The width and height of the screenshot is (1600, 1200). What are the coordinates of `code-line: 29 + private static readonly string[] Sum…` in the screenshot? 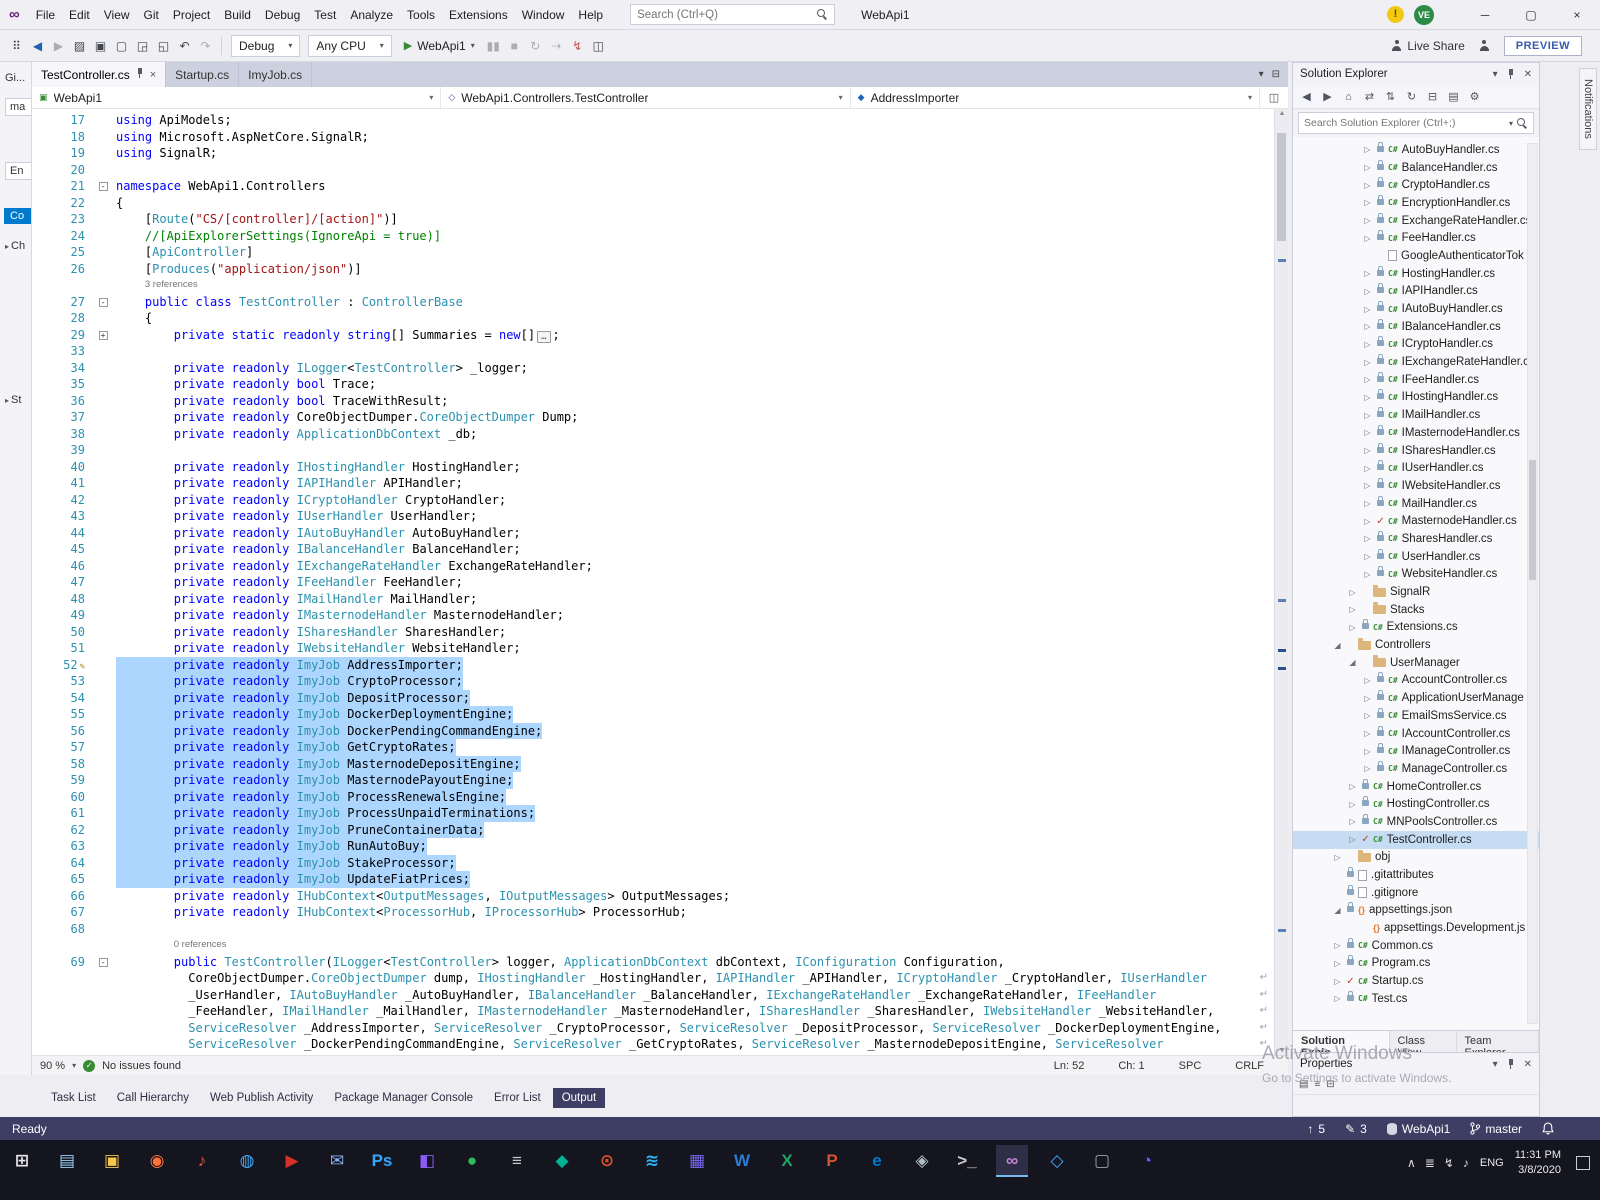 It's located at (653, 335).